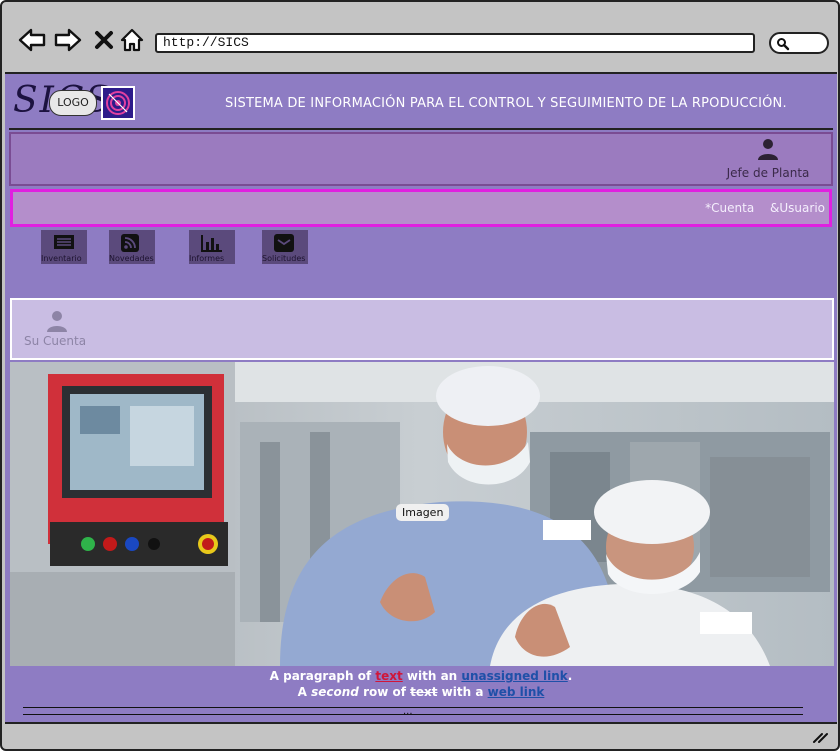 Image resolution: width=840 pixels, height=751 pixels. Describe the element at coordinates (118, 103) in the screenshot. I see `emblem-icon` at that location.